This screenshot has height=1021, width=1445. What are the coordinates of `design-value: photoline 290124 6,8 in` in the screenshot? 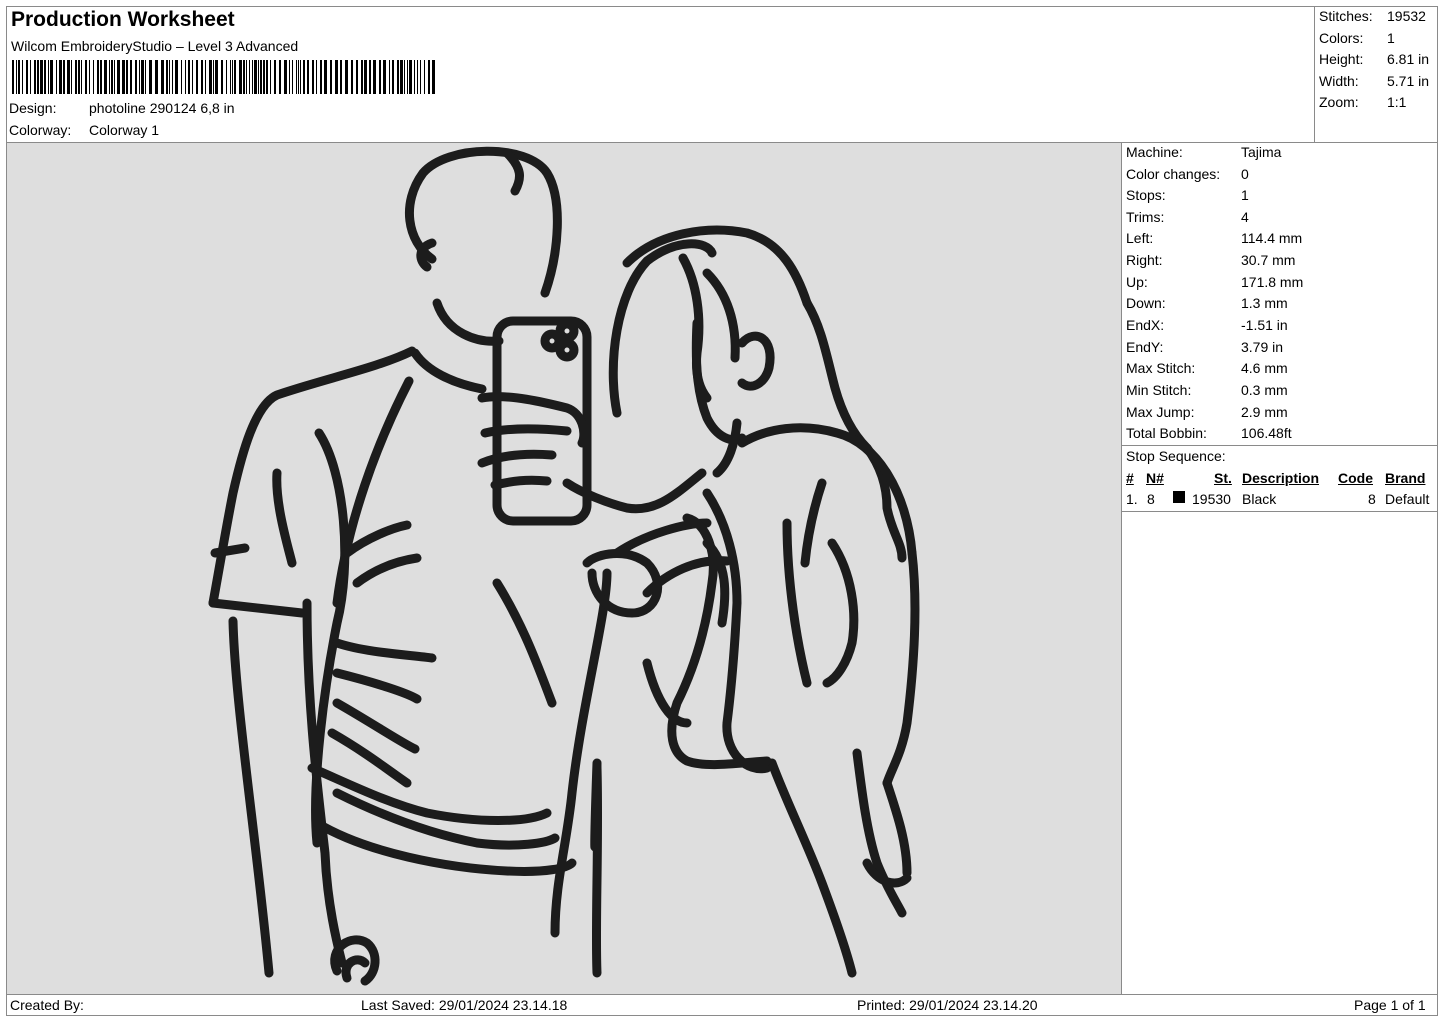 It's located at (162, 108).